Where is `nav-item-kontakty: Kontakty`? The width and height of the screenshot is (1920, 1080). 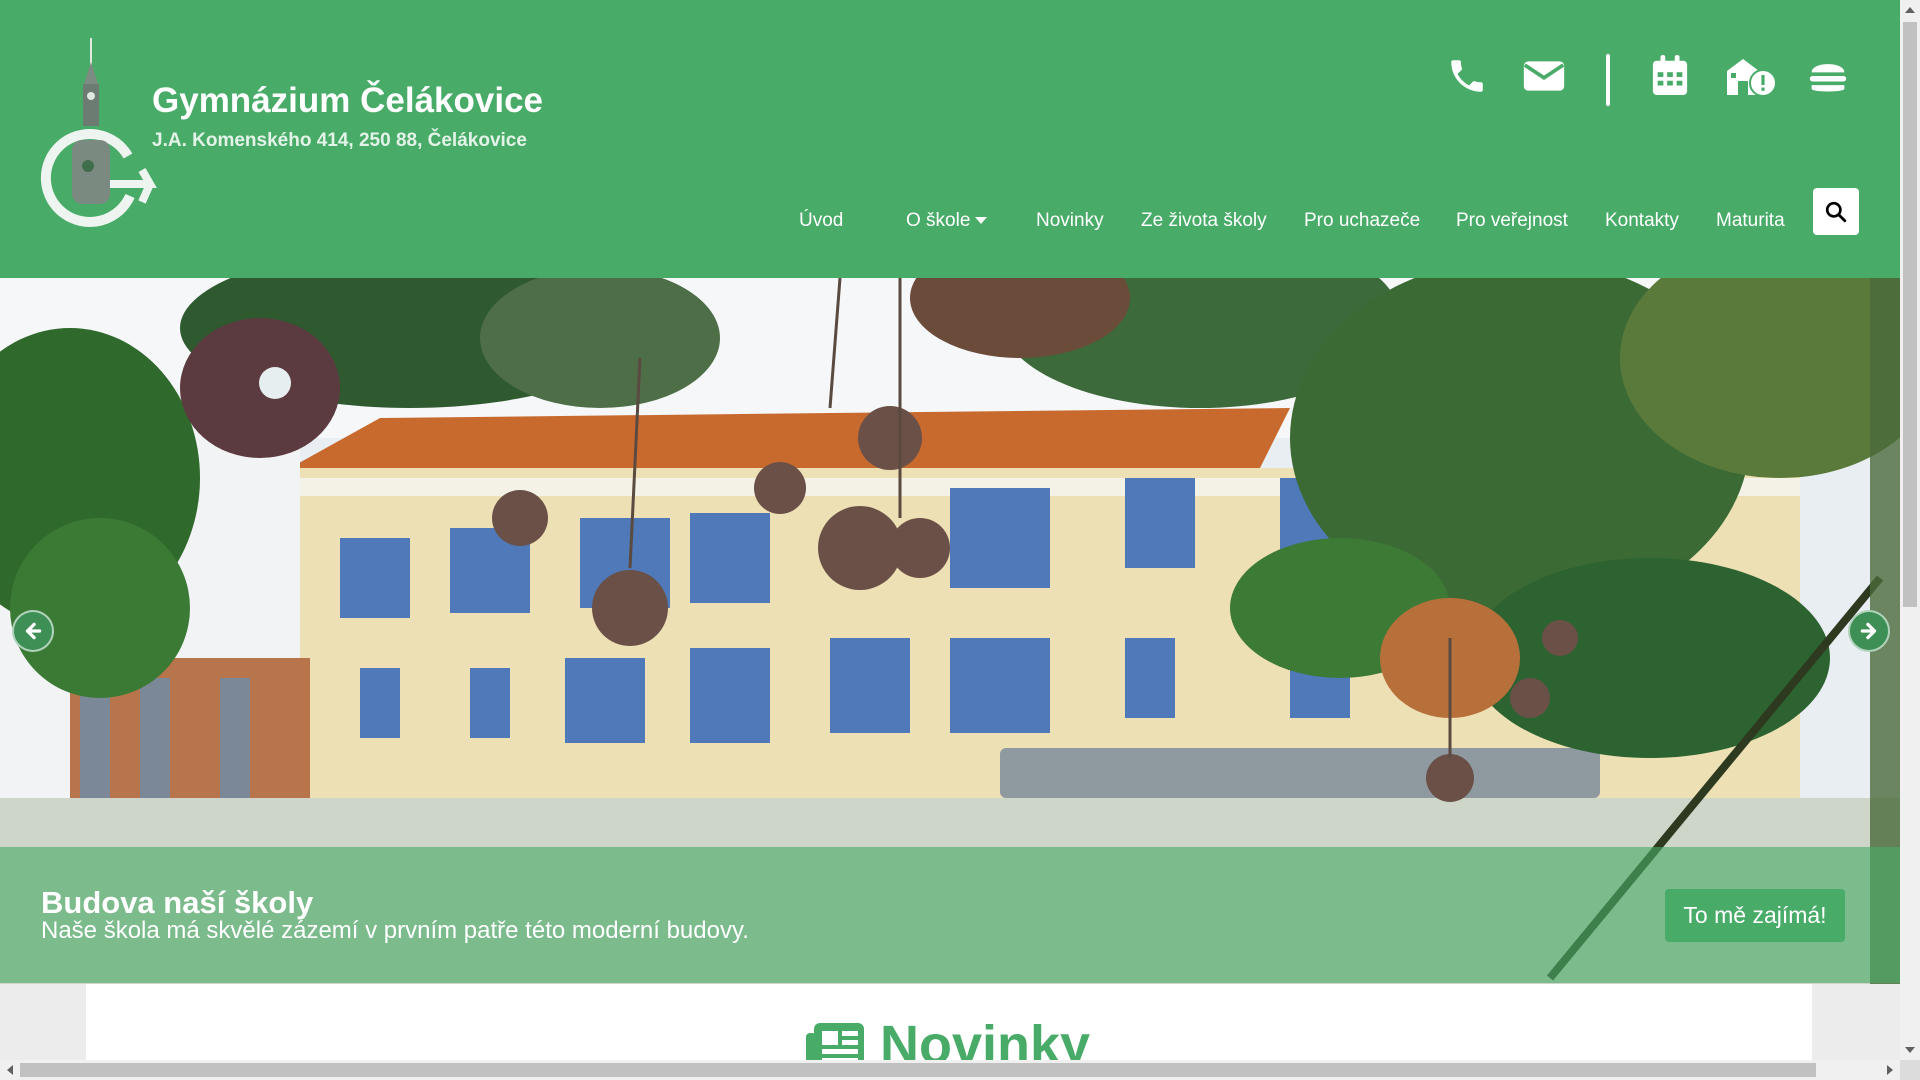 nav-item-kontakty: Kontakty is located at coordinates (1642, 221).